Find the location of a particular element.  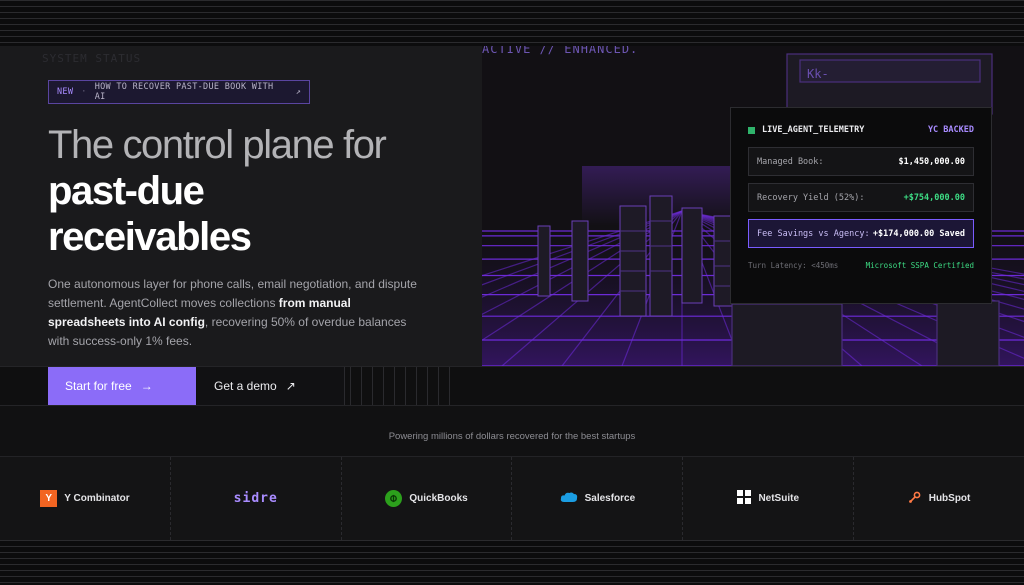

row-label: Fee Savings vs Agency: is located at coordinates (813, 233).